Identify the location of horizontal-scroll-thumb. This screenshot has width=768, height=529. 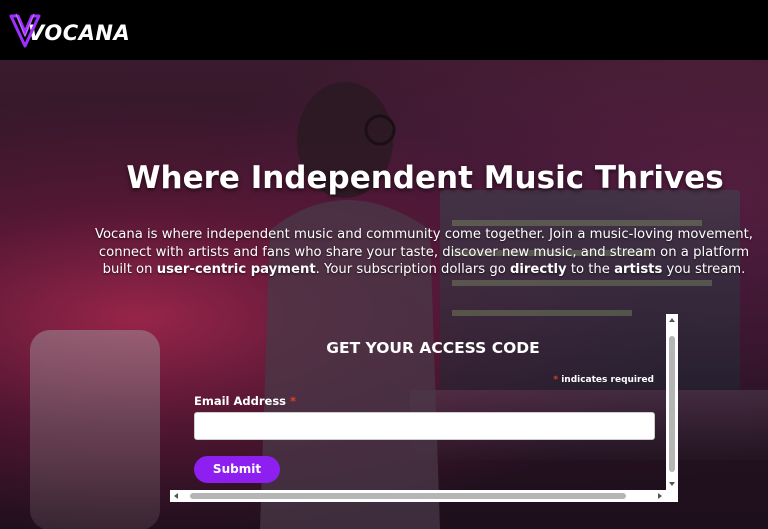
(408, 496).